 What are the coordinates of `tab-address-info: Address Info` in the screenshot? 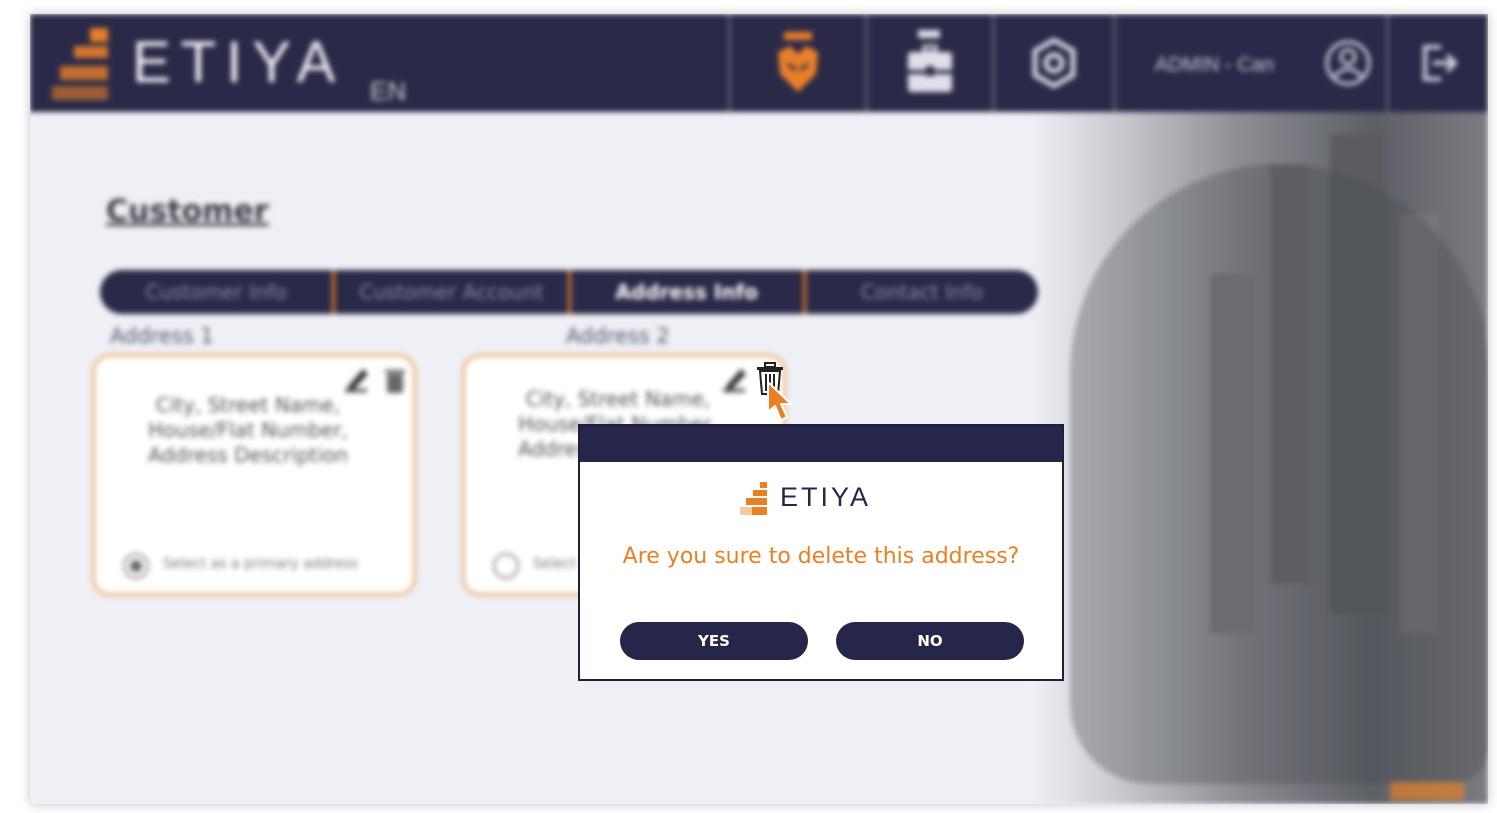 It's located at (688, 292).